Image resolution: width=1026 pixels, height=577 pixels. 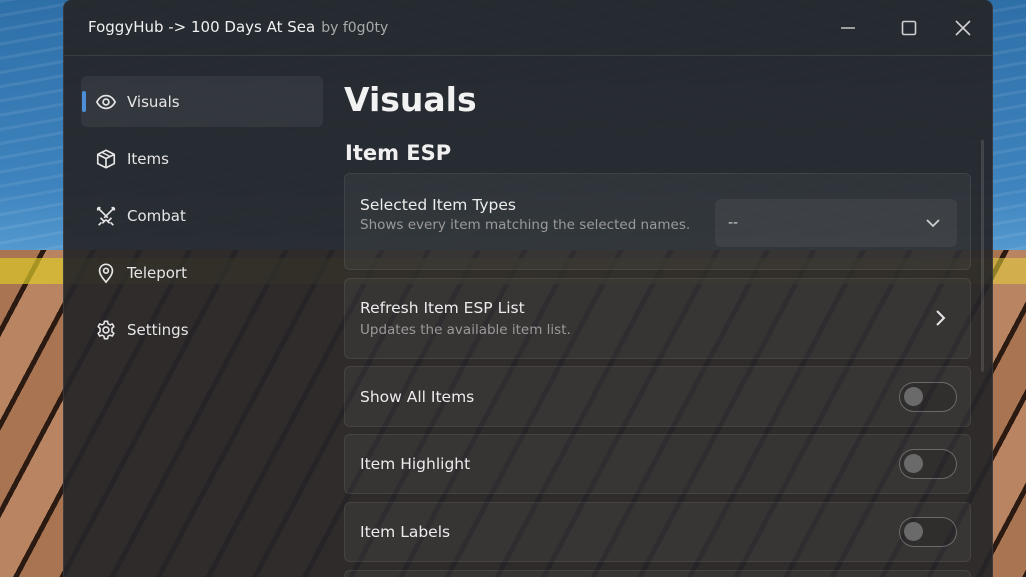 I want to click on sidebar-item-items: Items, so click(x=202, y=158).